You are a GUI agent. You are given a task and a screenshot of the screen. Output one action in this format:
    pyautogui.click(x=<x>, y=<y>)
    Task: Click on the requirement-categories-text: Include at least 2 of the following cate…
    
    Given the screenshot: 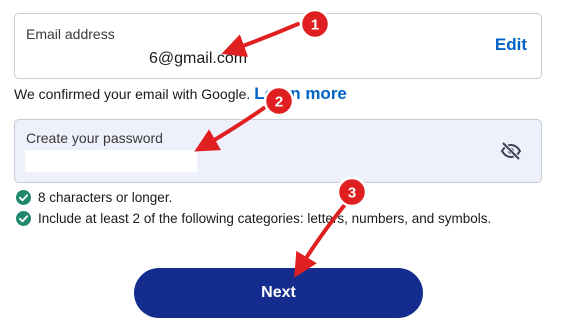 What is the action you would take?
    pyautogui.click(x=265, y=218)
    